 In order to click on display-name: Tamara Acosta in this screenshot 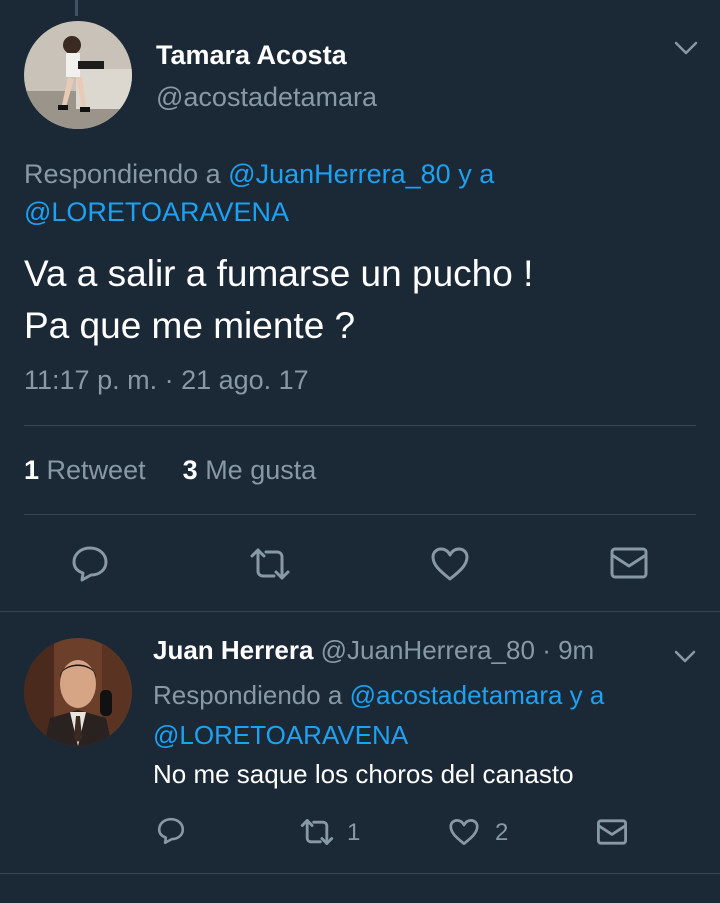, I will do `click(251, 55)`.